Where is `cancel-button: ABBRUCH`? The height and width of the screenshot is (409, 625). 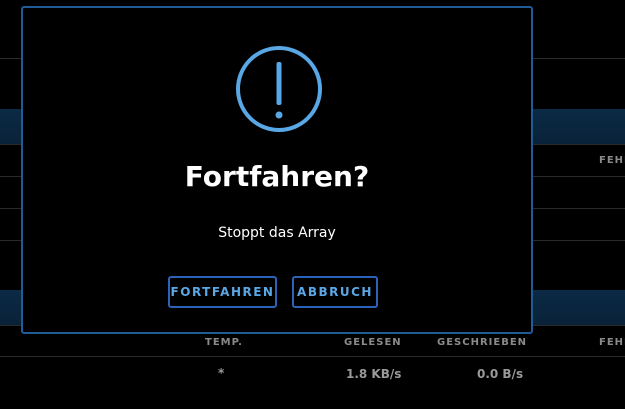
cancel-button: ABBRUCH is located at coordinates (335, 292).